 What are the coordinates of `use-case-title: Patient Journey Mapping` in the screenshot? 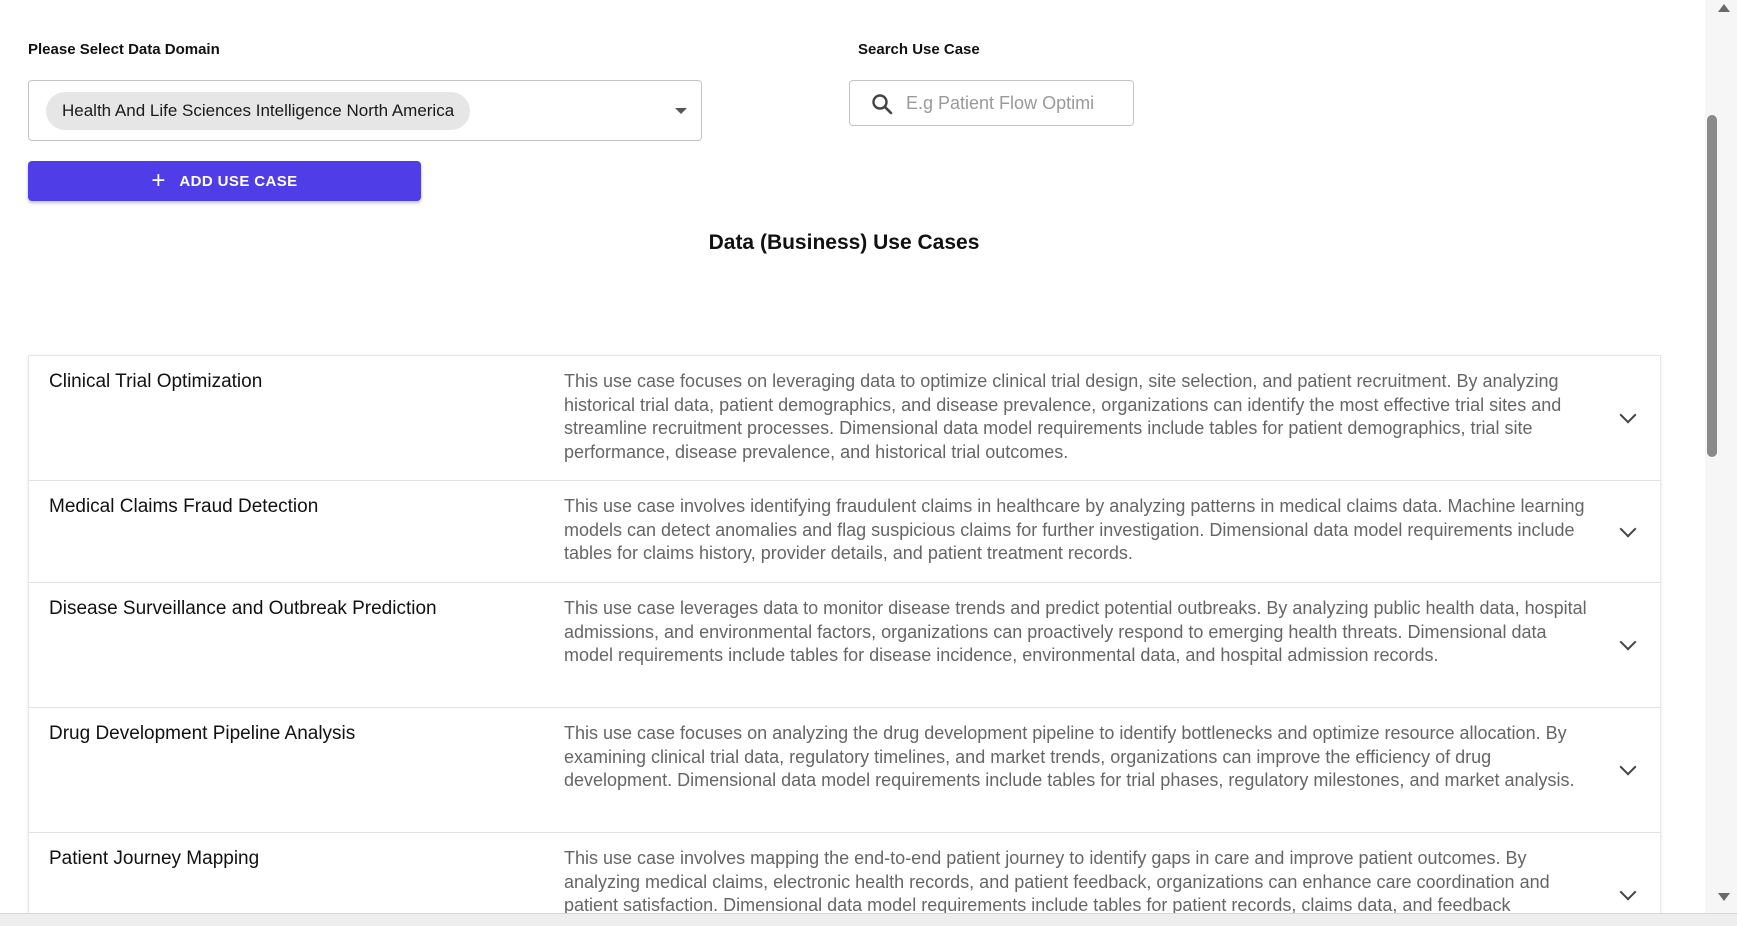 It's located at (154, 858).